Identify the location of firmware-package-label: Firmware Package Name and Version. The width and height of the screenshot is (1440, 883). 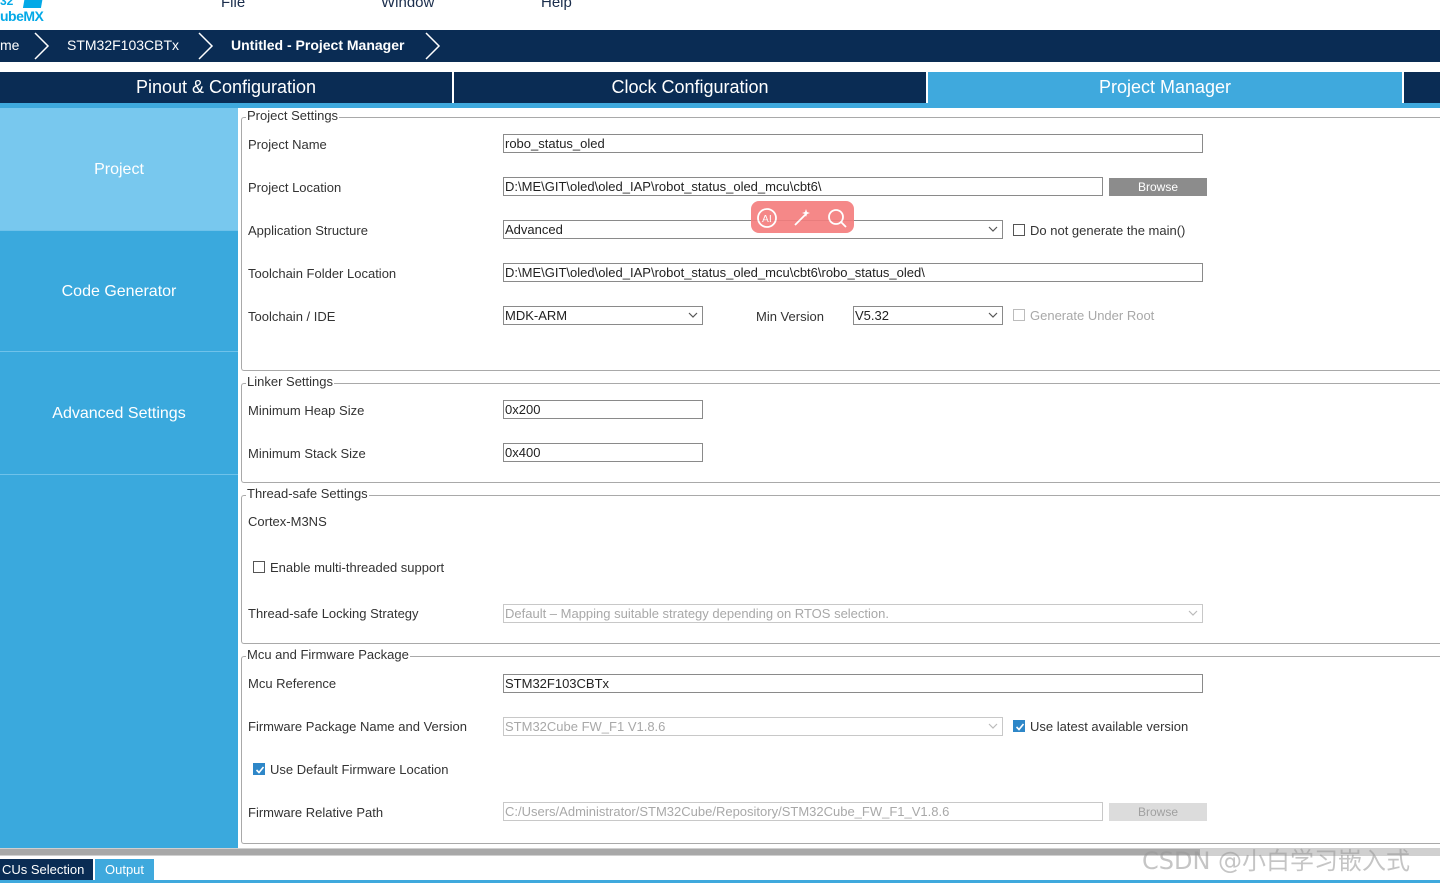
(357, 726).